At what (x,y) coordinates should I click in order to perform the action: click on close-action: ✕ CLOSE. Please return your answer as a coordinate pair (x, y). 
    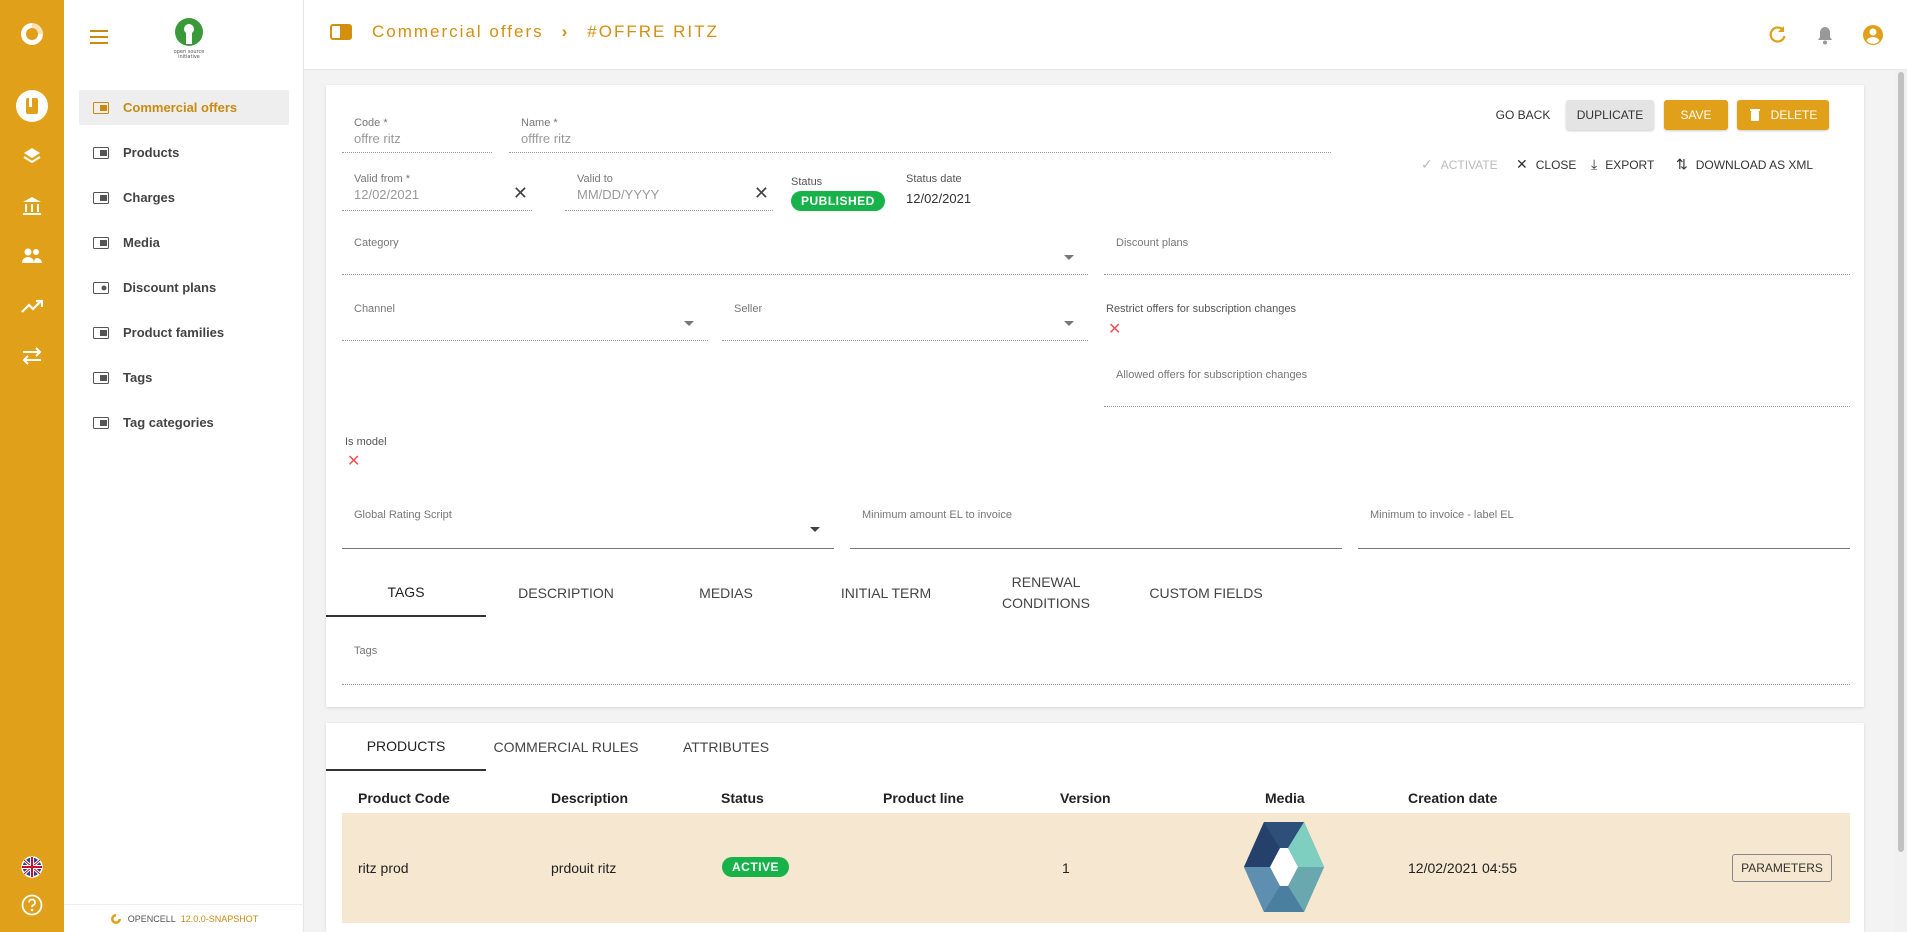
    Looking at the image, I should click on (1546, 164).